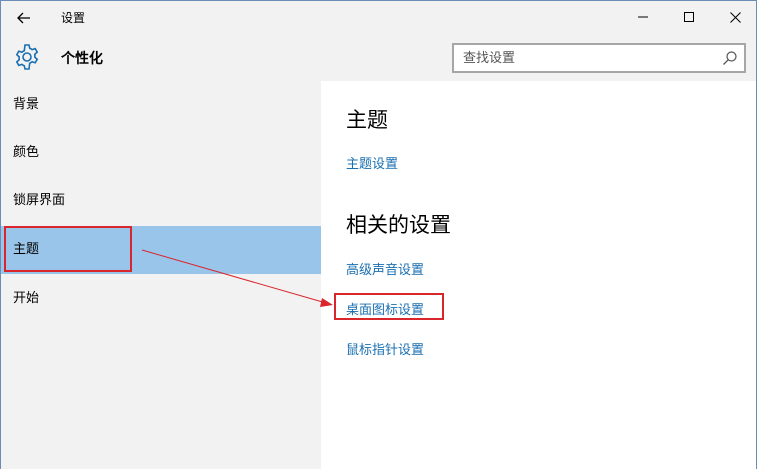  I want to click on advanced-sound-settings-link: 高级声音设置, so click(385, 268).